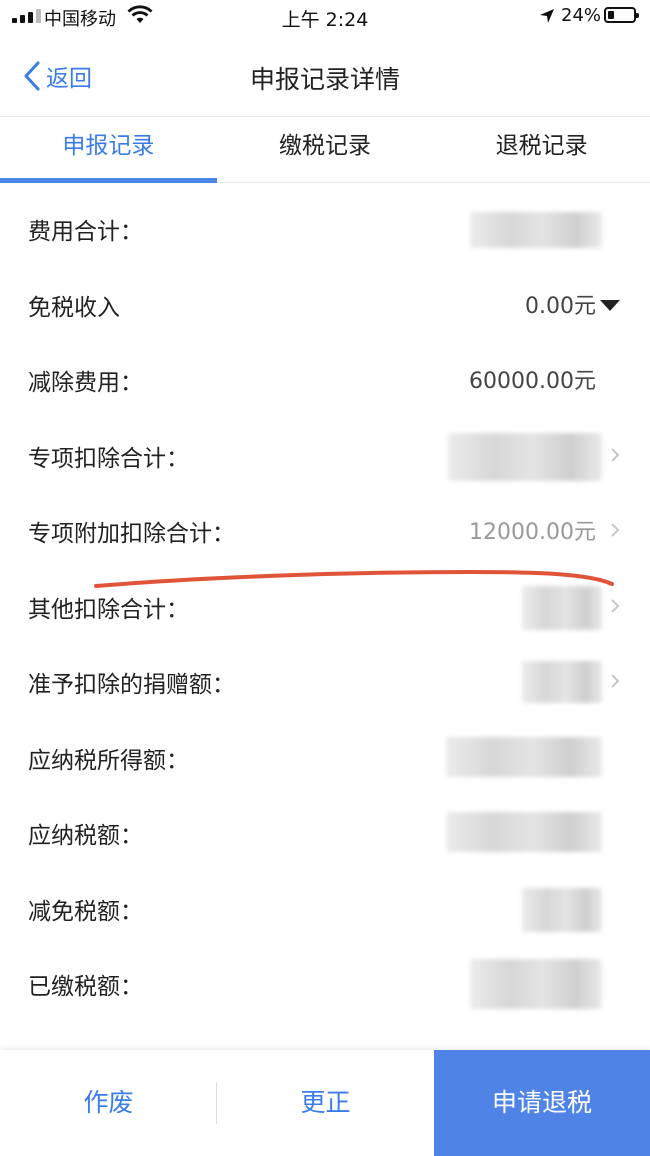 The height and width of the screenshot is (1156, 650). I want to click on row-tax-free-income: 免税收入 0.00元, so click(325, 304).